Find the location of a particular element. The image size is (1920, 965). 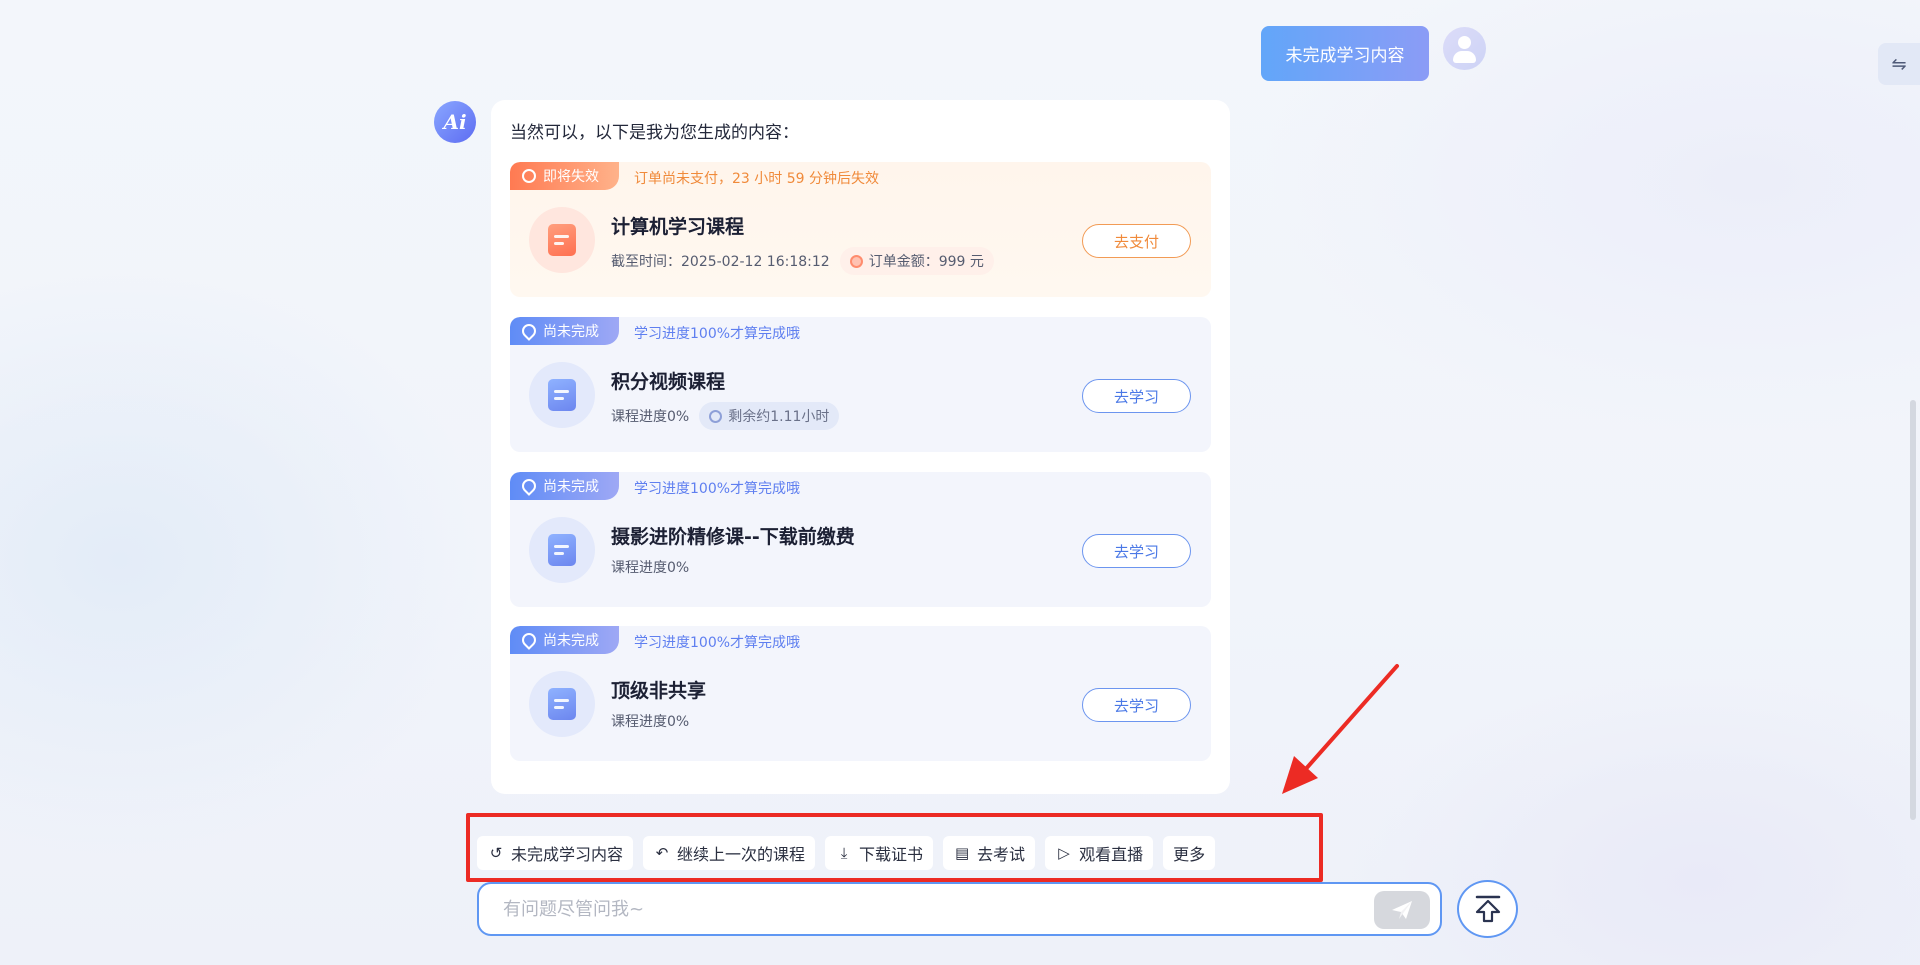

course-meta: 截至时间：2025-02-12 16:18:12 订单金额：999 元 is located at coordinates (802, 261).